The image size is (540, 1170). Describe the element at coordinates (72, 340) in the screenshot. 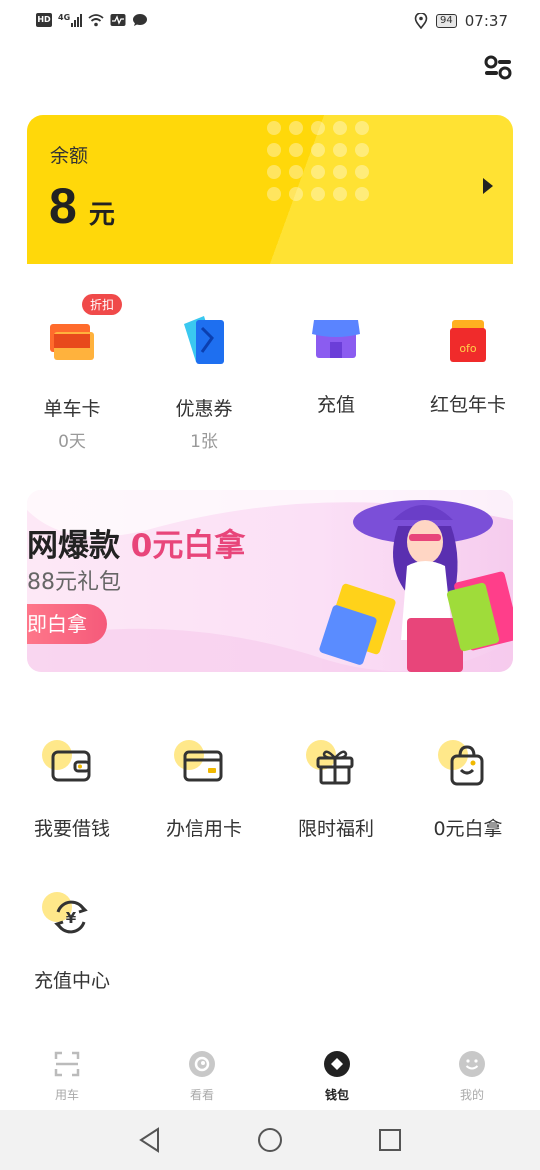

I see `bike-card-icon` at that location.